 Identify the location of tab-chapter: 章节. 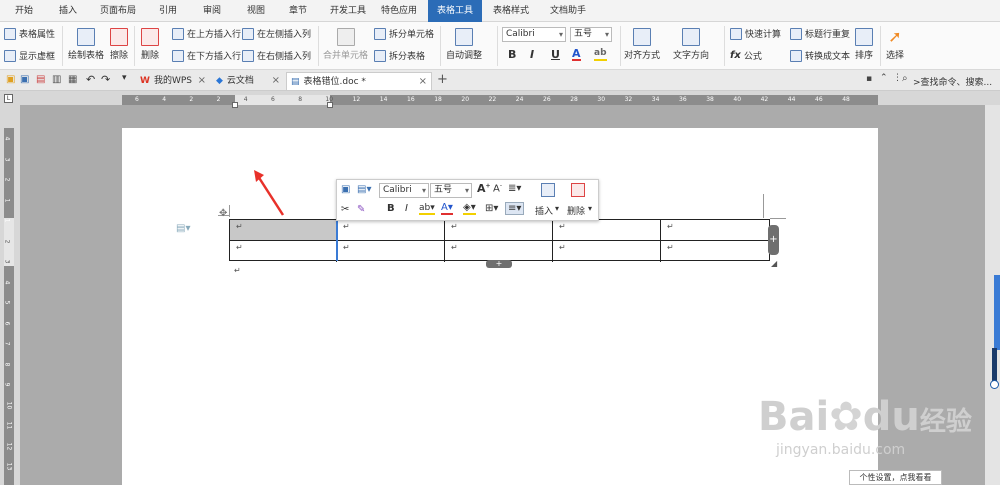
(298, 11).